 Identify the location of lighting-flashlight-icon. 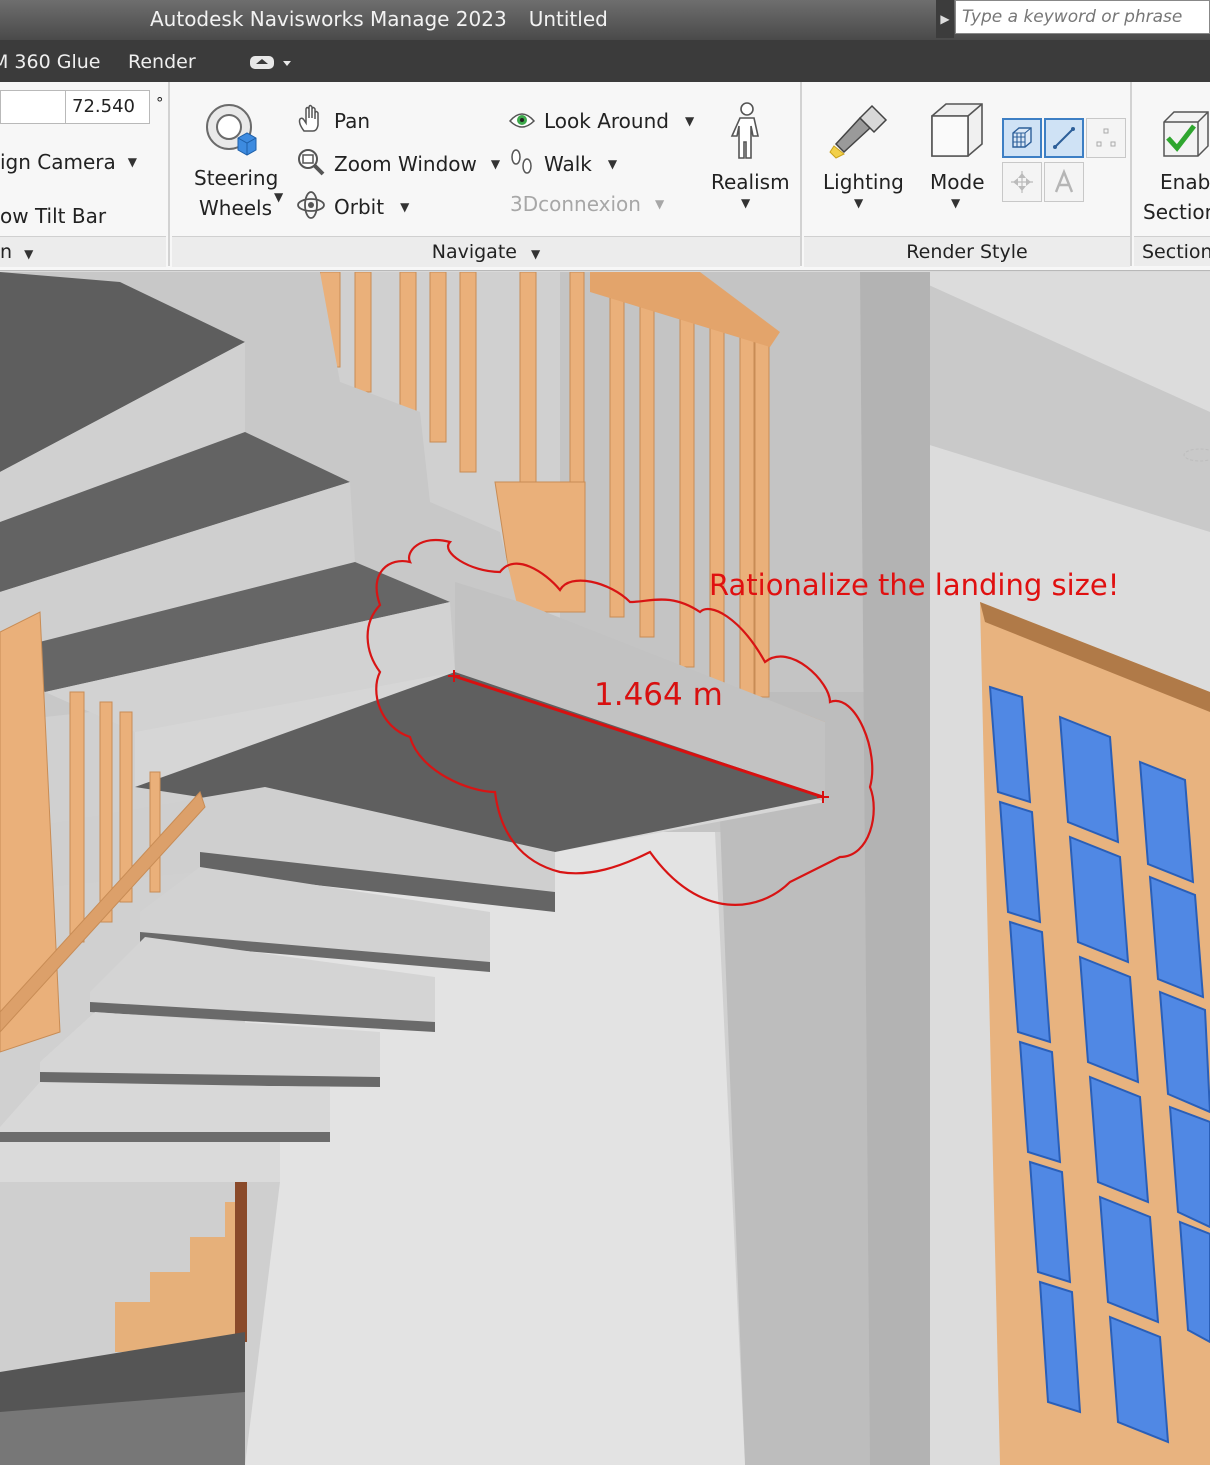
(860, 132).